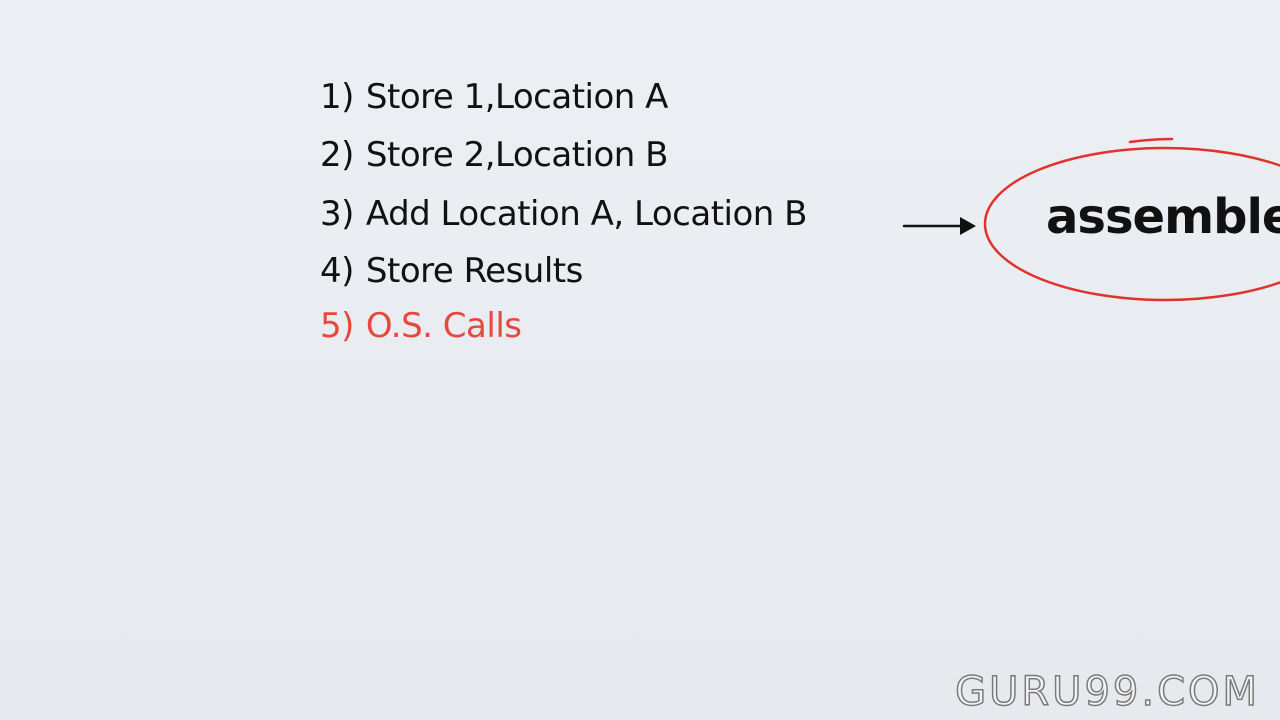 The width and height of the screenshot is (1280, 720). What do you see at coordinates (474, 271) in the screenshot?
I see `step-text: Store Results` at bounding box center [474, 271].